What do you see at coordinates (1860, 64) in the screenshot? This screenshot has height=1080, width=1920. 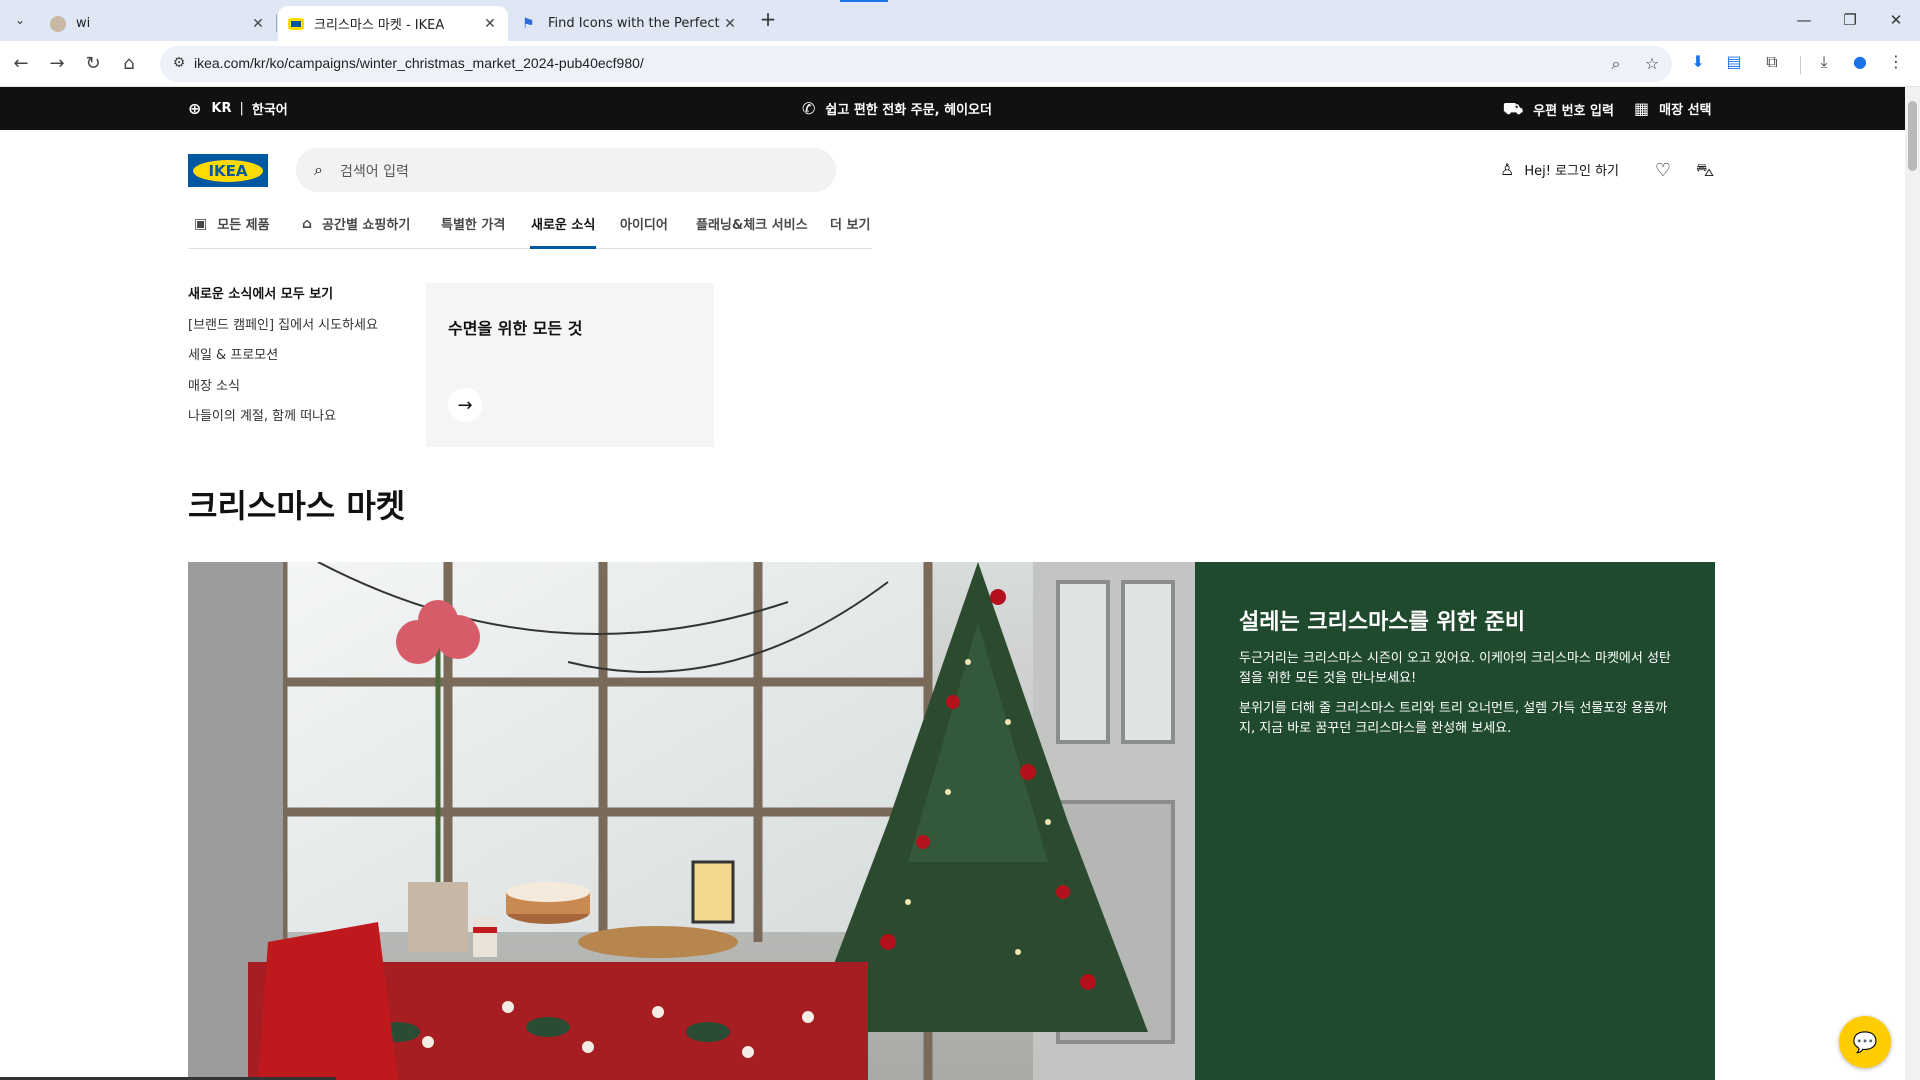 I see `profile-icon: ●` at bounding box center [1860, 64].